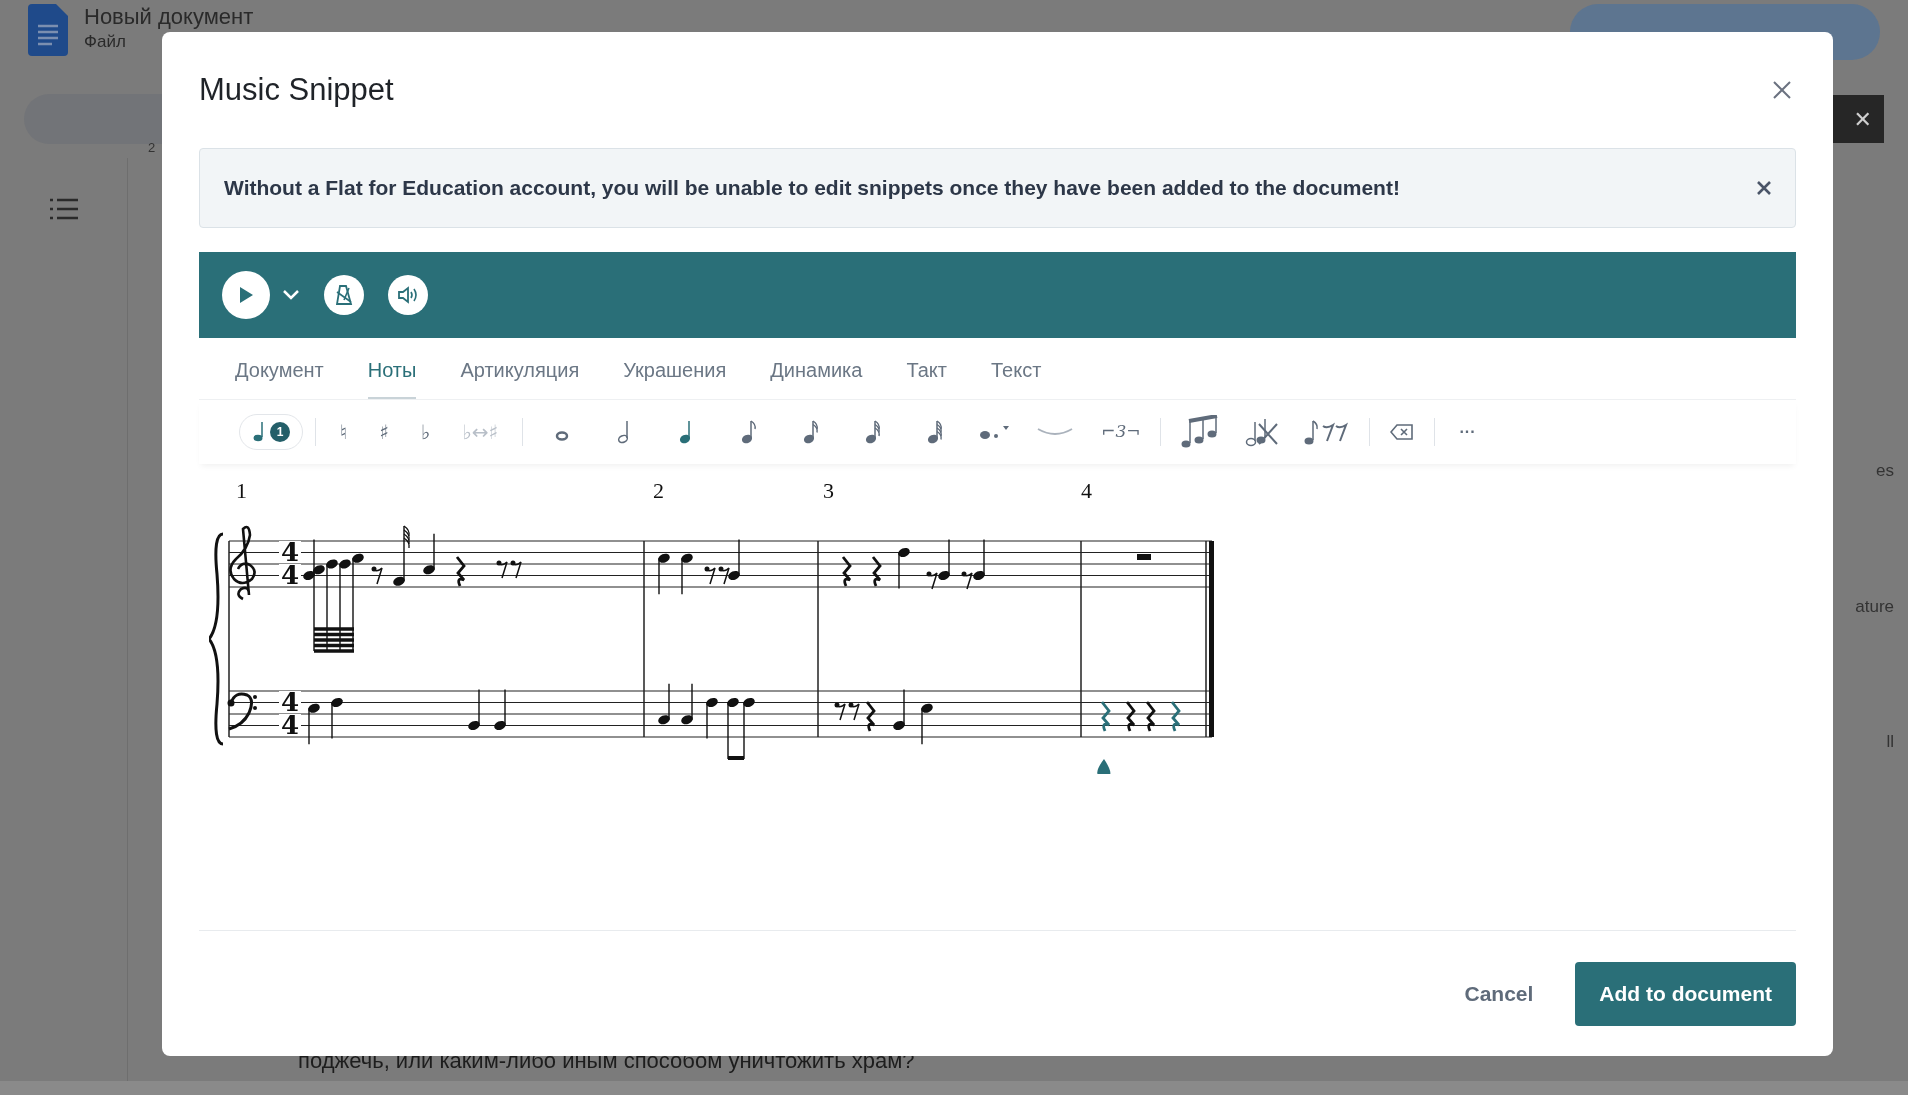 This screenshot has width=1908, height=1095. I want to click on editor-tab: Динамика, so click(816, 377).